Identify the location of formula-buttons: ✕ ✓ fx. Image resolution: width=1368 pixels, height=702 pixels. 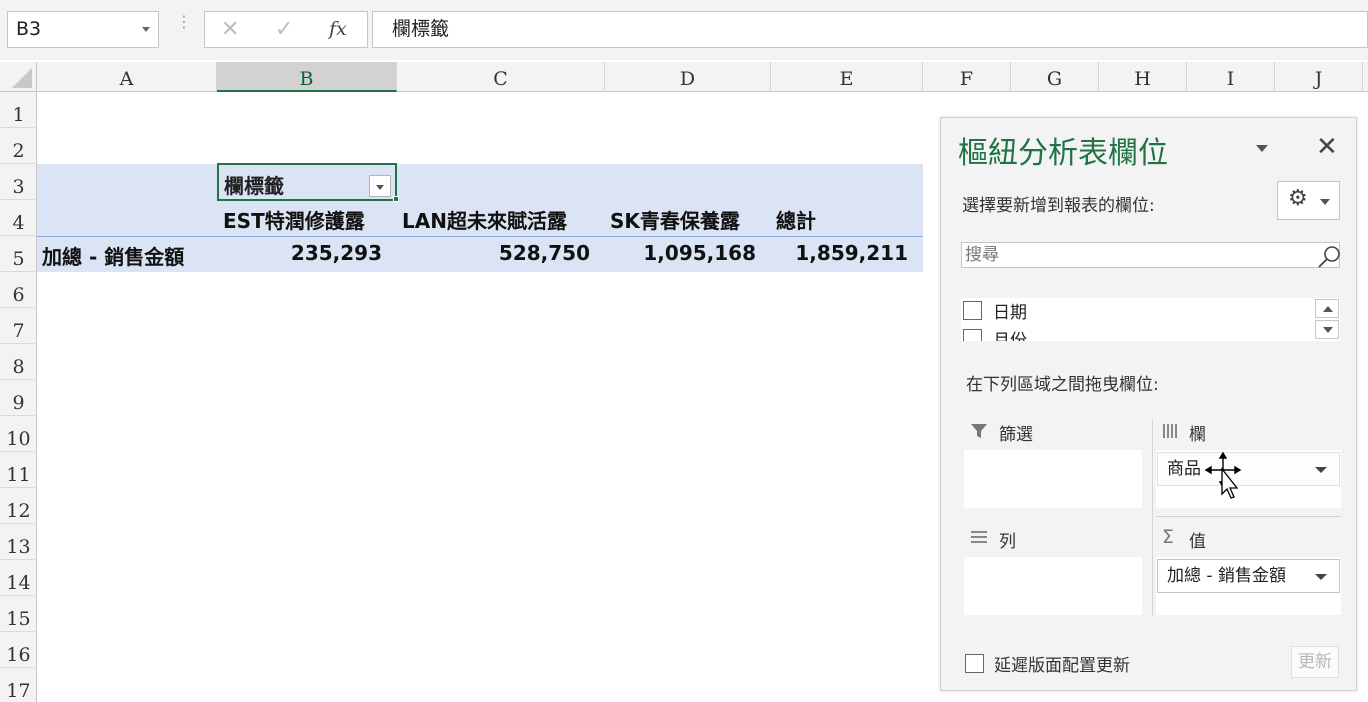
(286, 29).